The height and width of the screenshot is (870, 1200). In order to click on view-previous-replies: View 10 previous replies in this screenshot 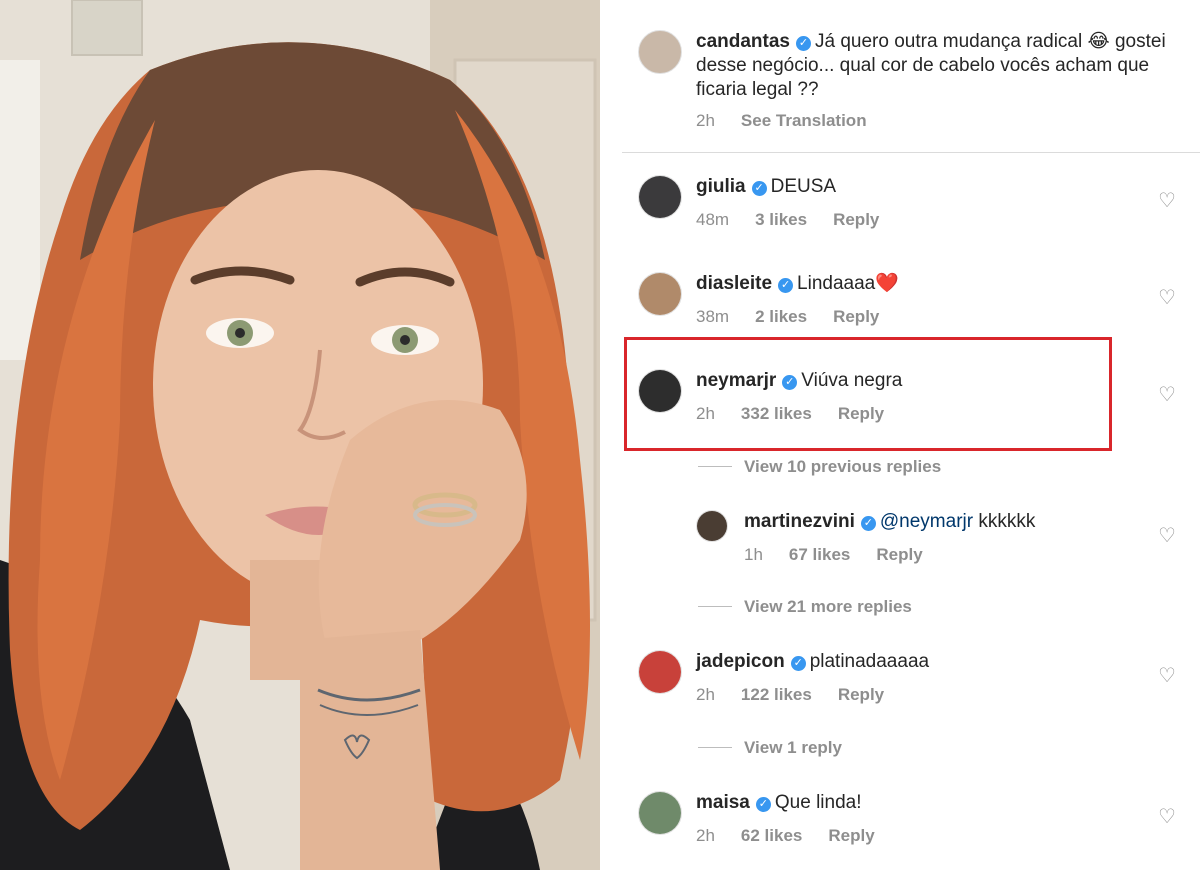, I will do `click(819, 467)`.